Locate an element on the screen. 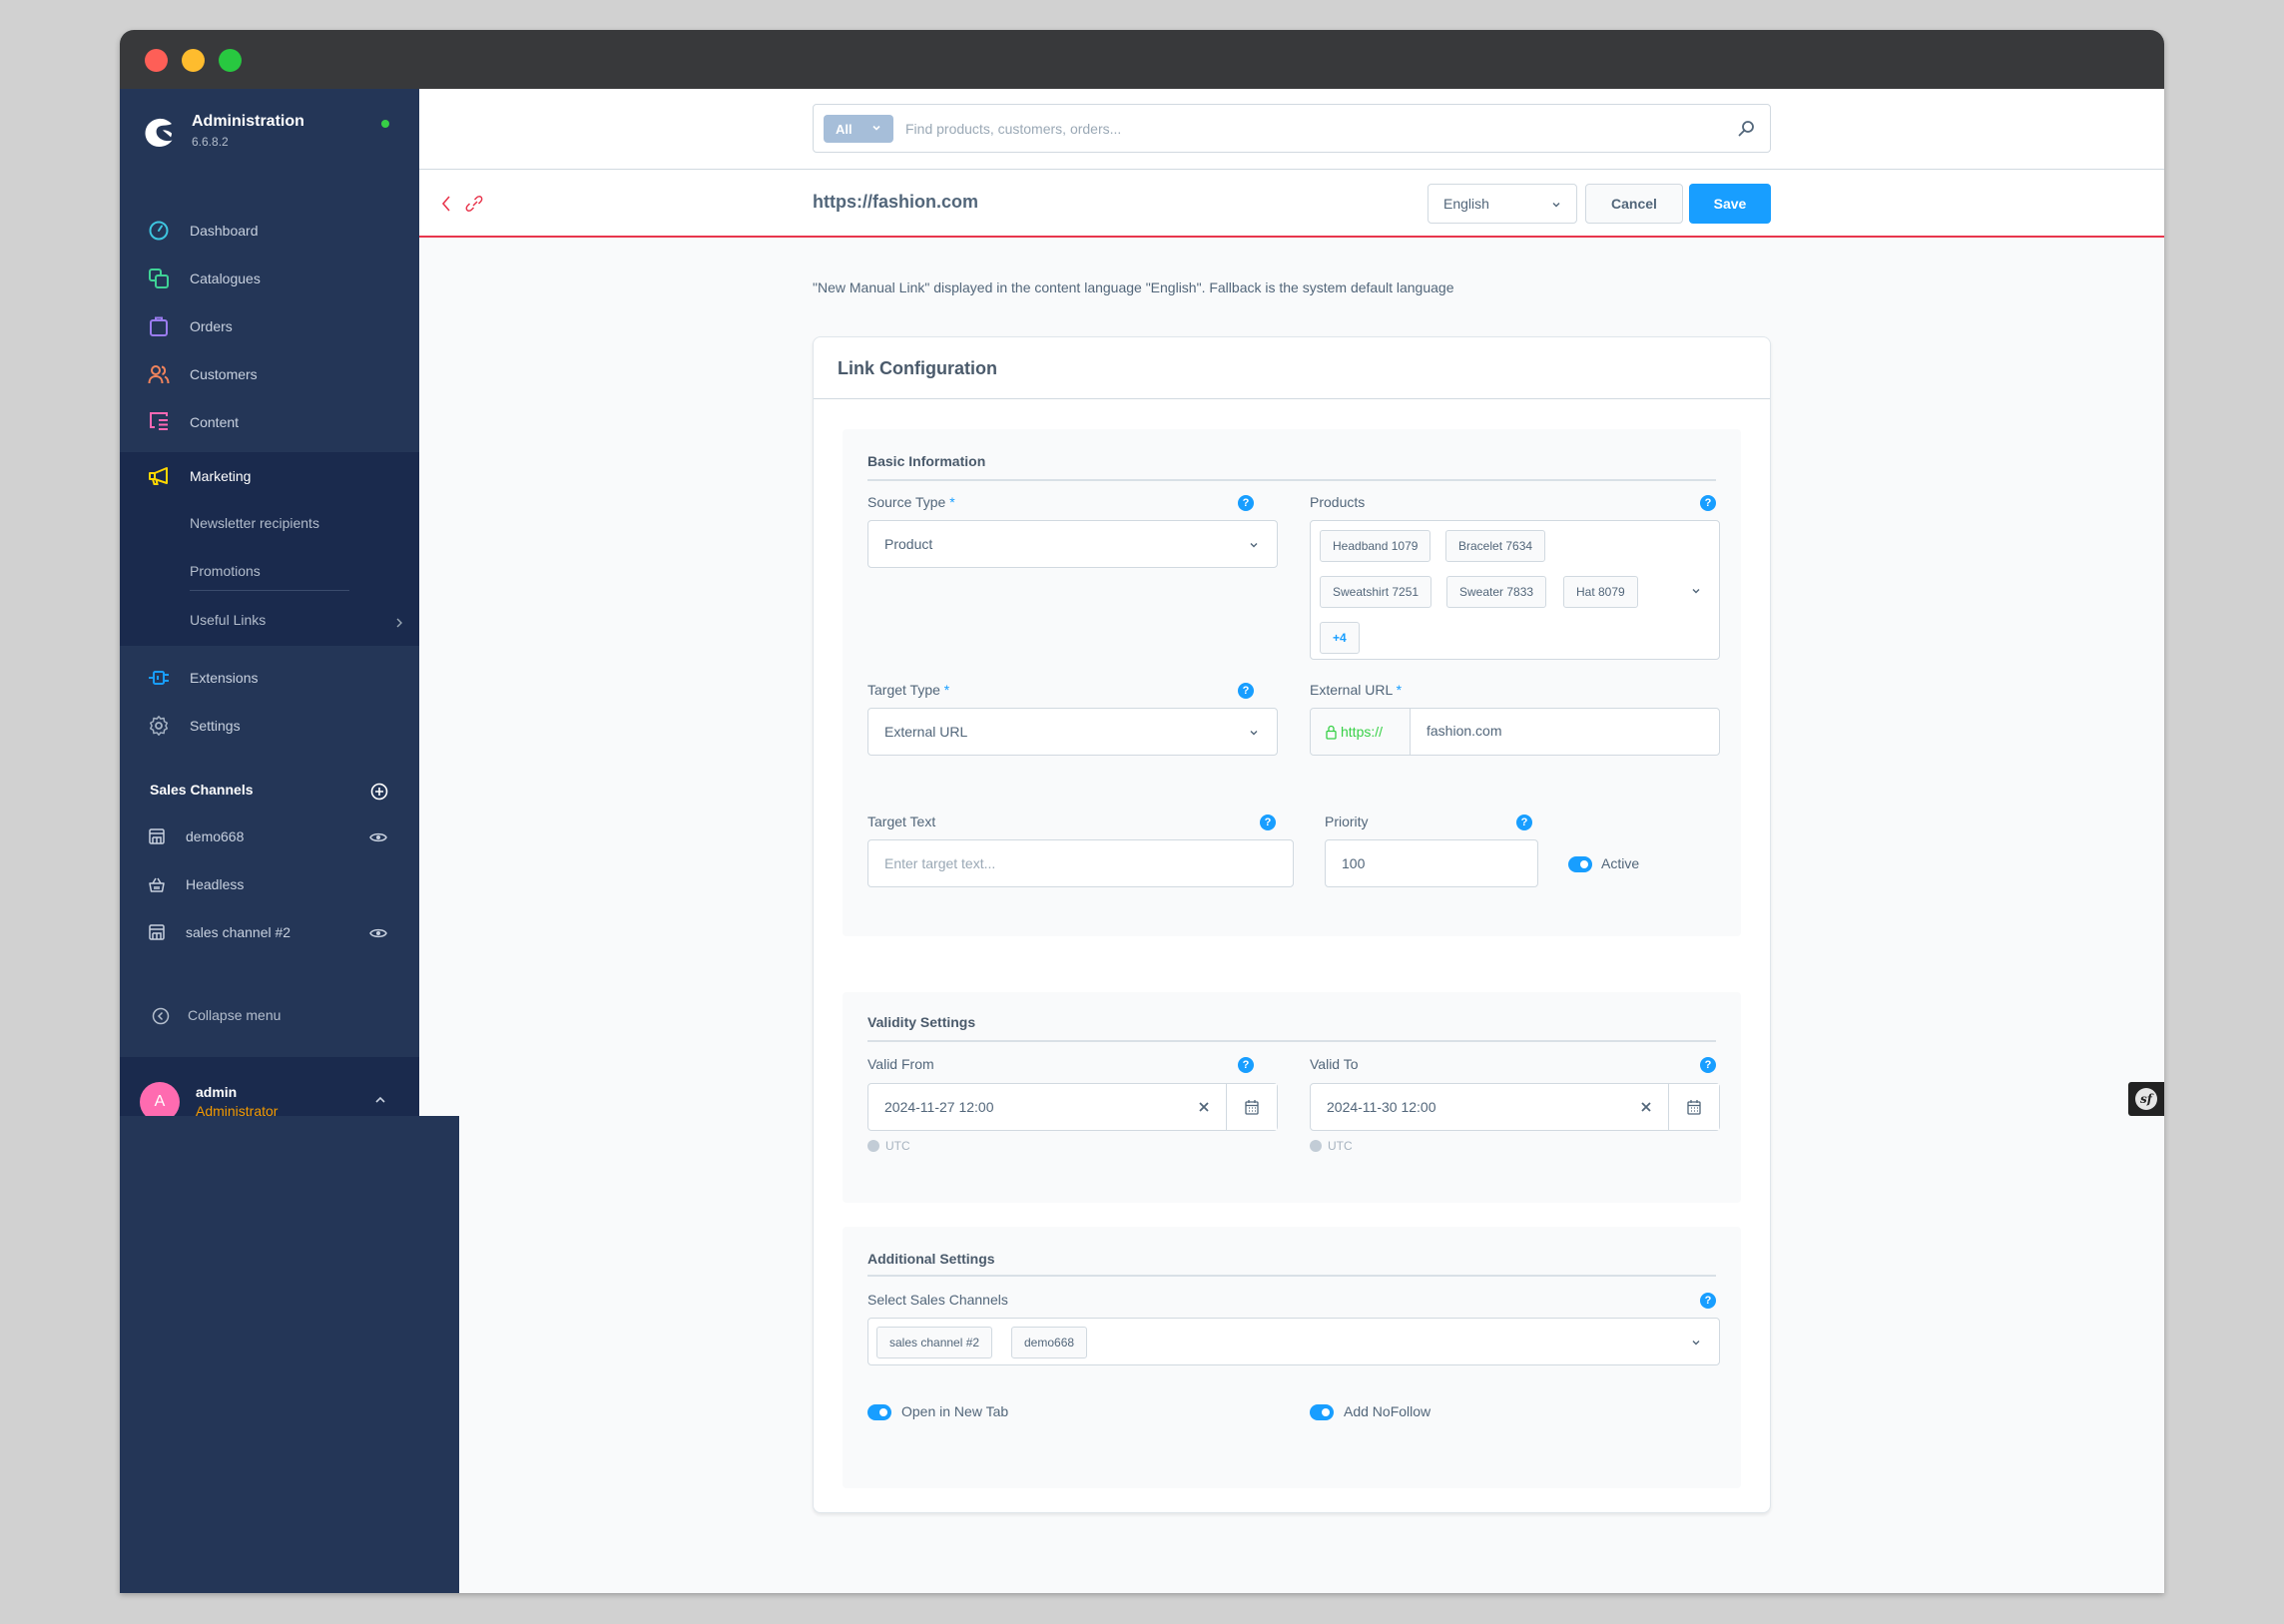  sidebar-item-orders: Orders is located at coordinates (269, 326).